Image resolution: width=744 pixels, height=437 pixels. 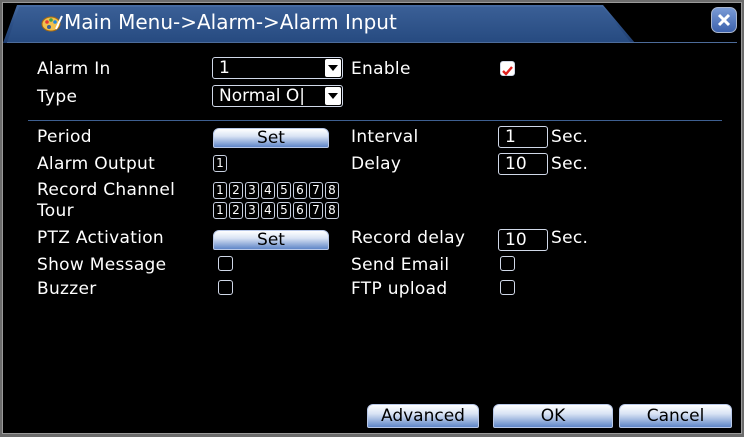 What do you see at coordinates (423, 416) in the screenshot?
I see `advanced-button: Advanced` at bounding box center [423, 416].